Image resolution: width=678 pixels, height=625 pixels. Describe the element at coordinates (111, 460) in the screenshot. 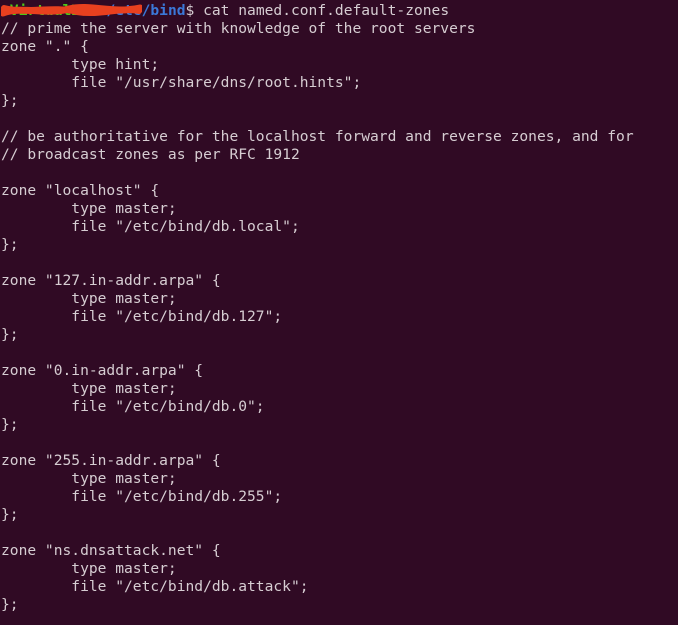

I see `output-line: zone "255.in-addr.arpa" {` at that location.